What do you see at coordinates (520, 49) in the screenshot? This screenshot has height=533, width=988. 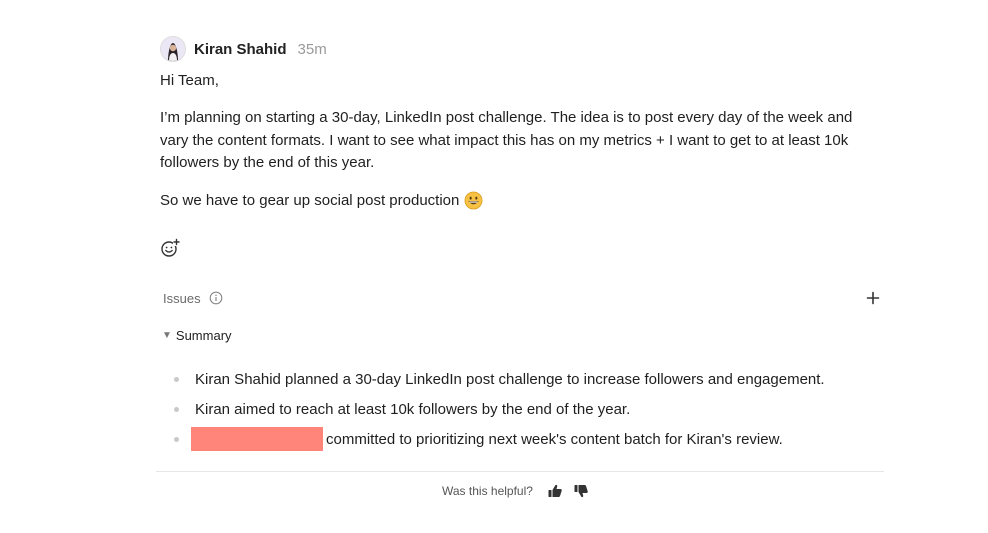 I see `author-row: Kiran Shahid 35m` at bounding box center [520, 49].